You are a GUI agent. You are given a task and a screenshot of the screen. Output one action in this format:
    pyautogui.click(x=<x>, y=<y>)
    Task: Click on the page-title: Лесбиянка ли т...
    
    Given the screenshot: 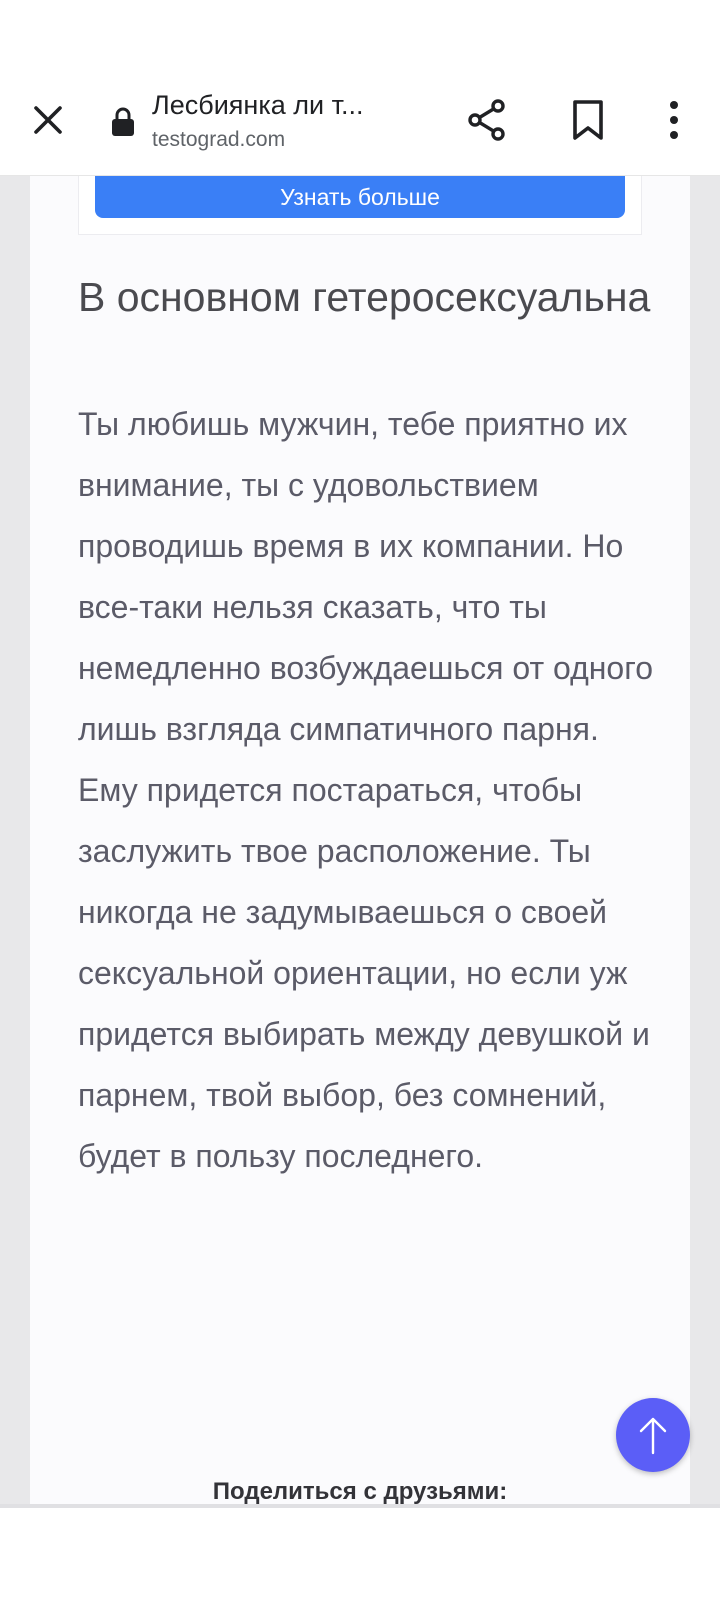 What is the action you would take?
    pyautogui.click(x=279, y=105)
    